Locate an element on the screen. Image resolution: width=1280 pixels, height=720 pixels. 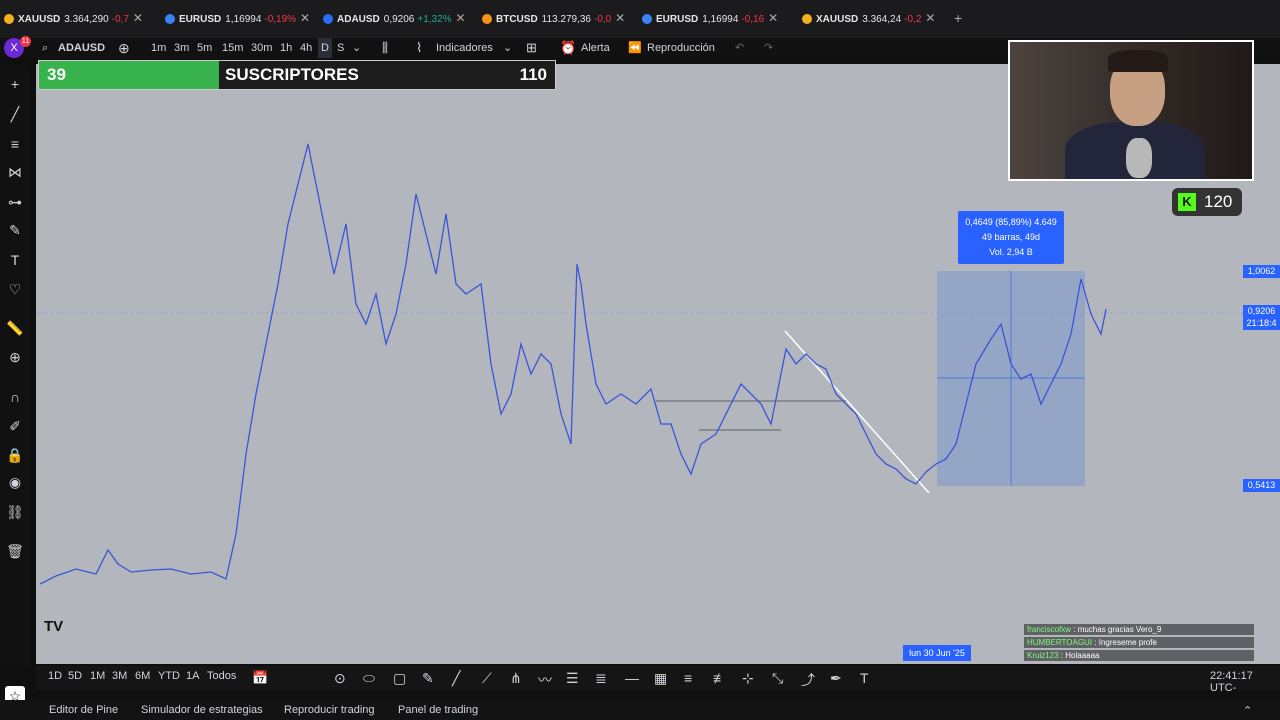
heart-icon: ♡ is located at coordinates (15, 289).